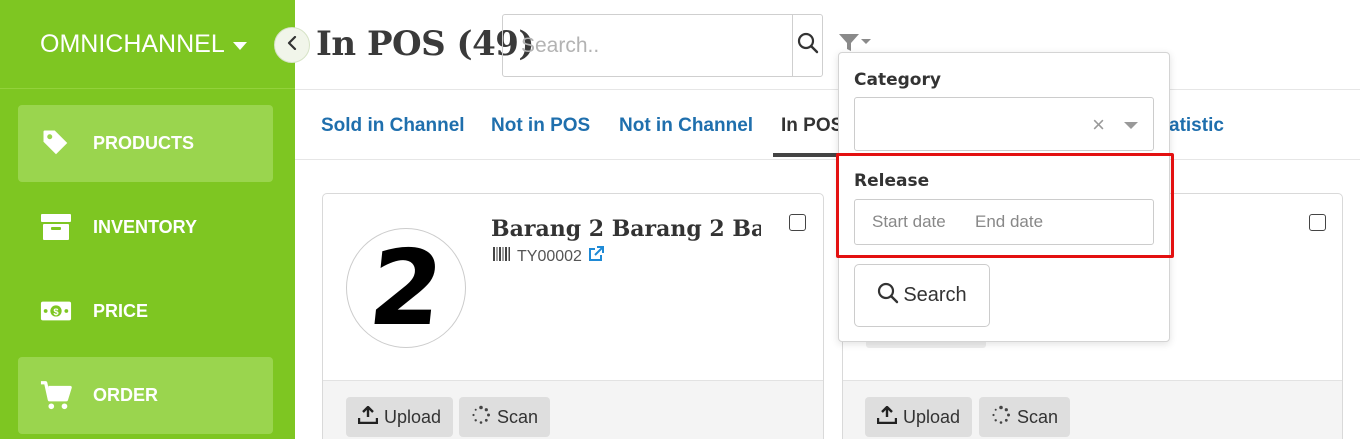 The height and width of the screenshot is (439, 1360). I want to click on external-link-icon, so click(596, 256).